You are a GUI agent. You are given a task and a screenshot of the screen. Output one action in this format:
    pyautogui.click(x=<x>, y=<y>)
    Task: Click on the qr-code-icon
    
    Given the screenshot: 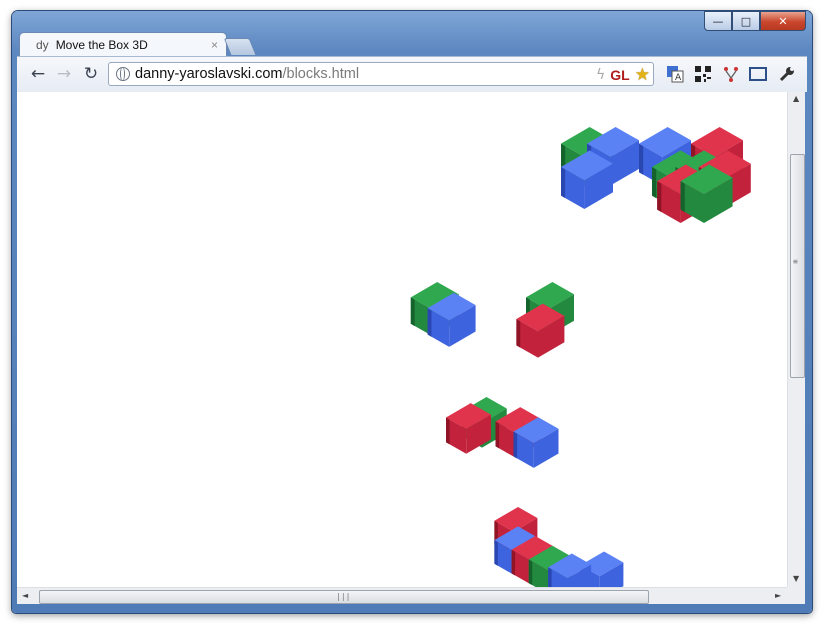 What is the action you would take?
    pyautogui.click(x=703, y=74)
    